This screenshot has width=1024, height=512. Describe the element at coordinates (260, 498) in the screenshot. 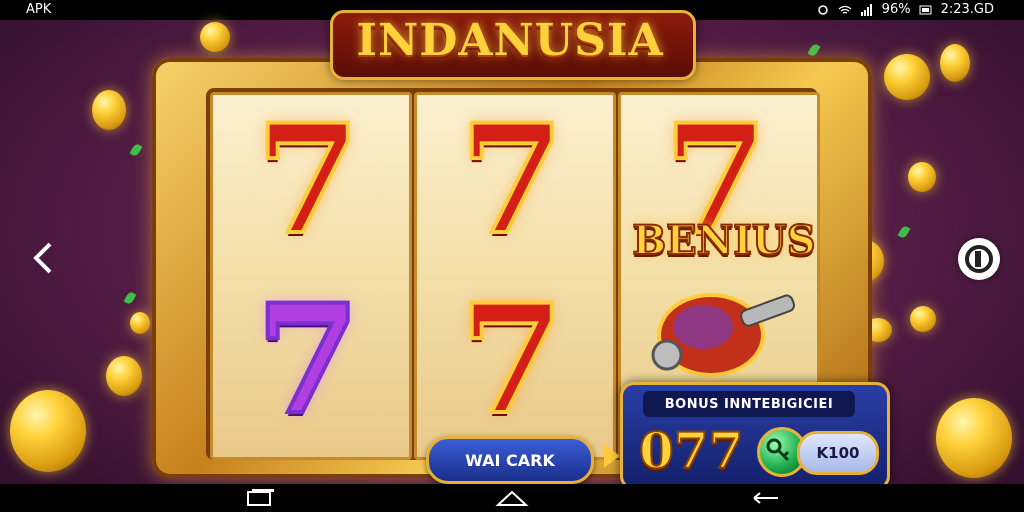

I see `nav-recent-icon` at that location.